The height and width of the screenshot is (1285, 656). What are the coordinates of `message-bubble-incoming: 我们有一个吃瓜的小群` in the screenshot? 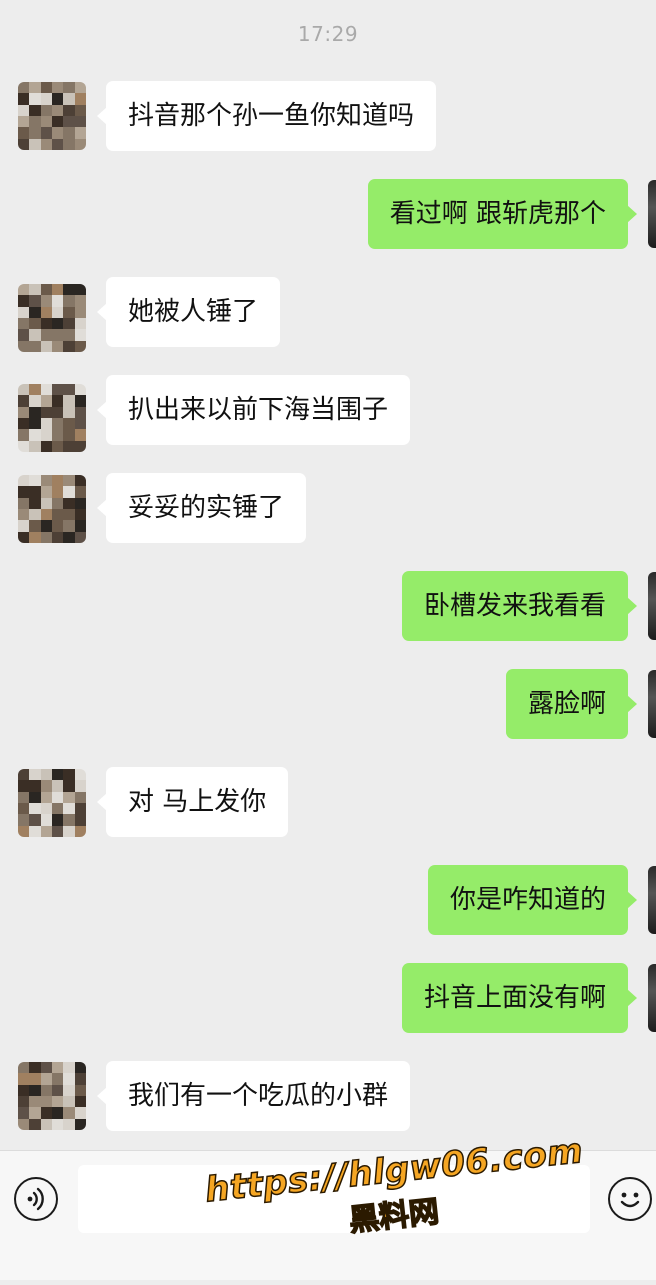 It's located at (253, 1096).